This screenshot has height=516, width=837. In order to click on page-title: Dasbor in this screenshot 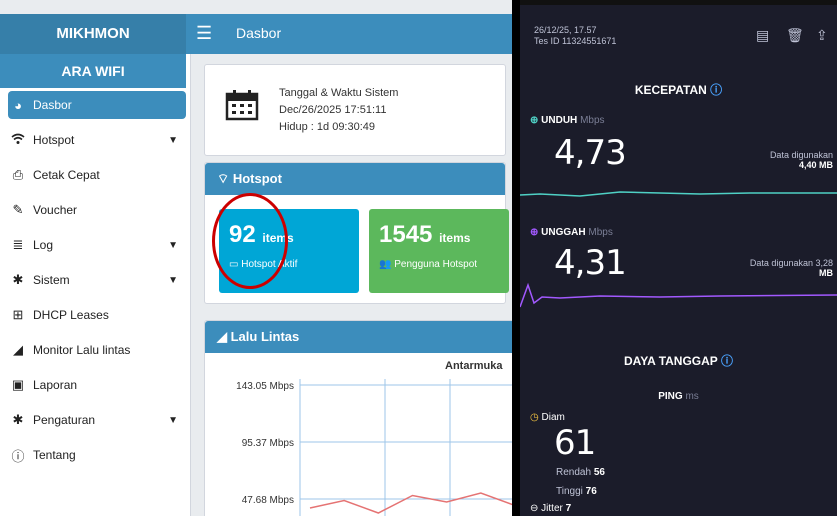, I will do `click(259, 33)`.